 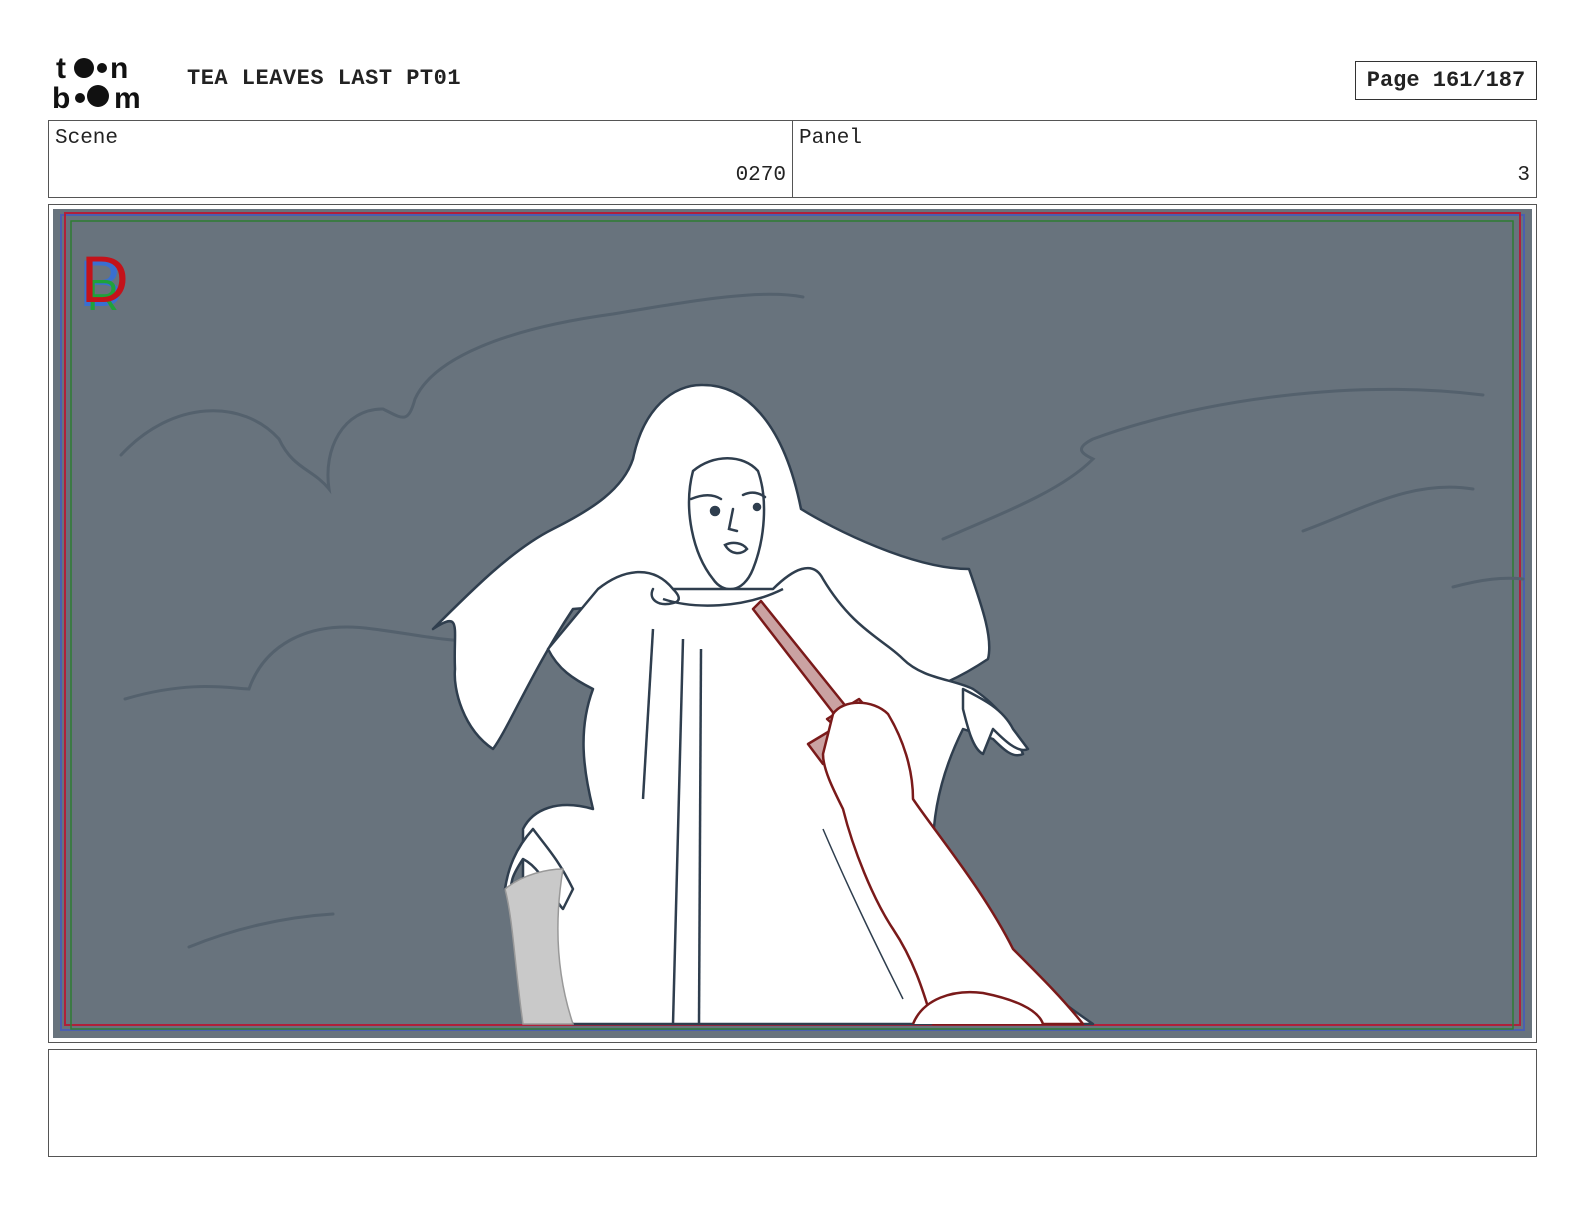 I want to click on panel-label: Panel, so click(x=831, y=138).